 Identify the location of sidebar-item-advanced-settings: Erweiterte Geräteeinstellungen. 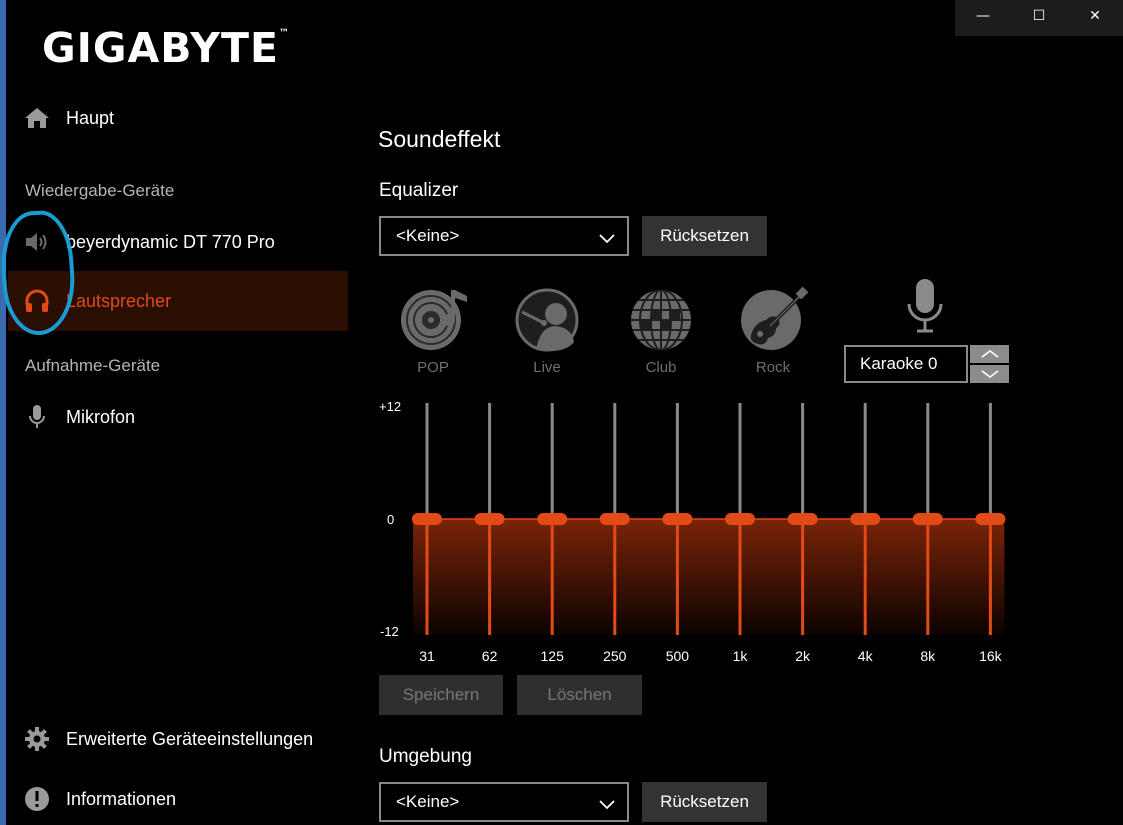
(178, 739).